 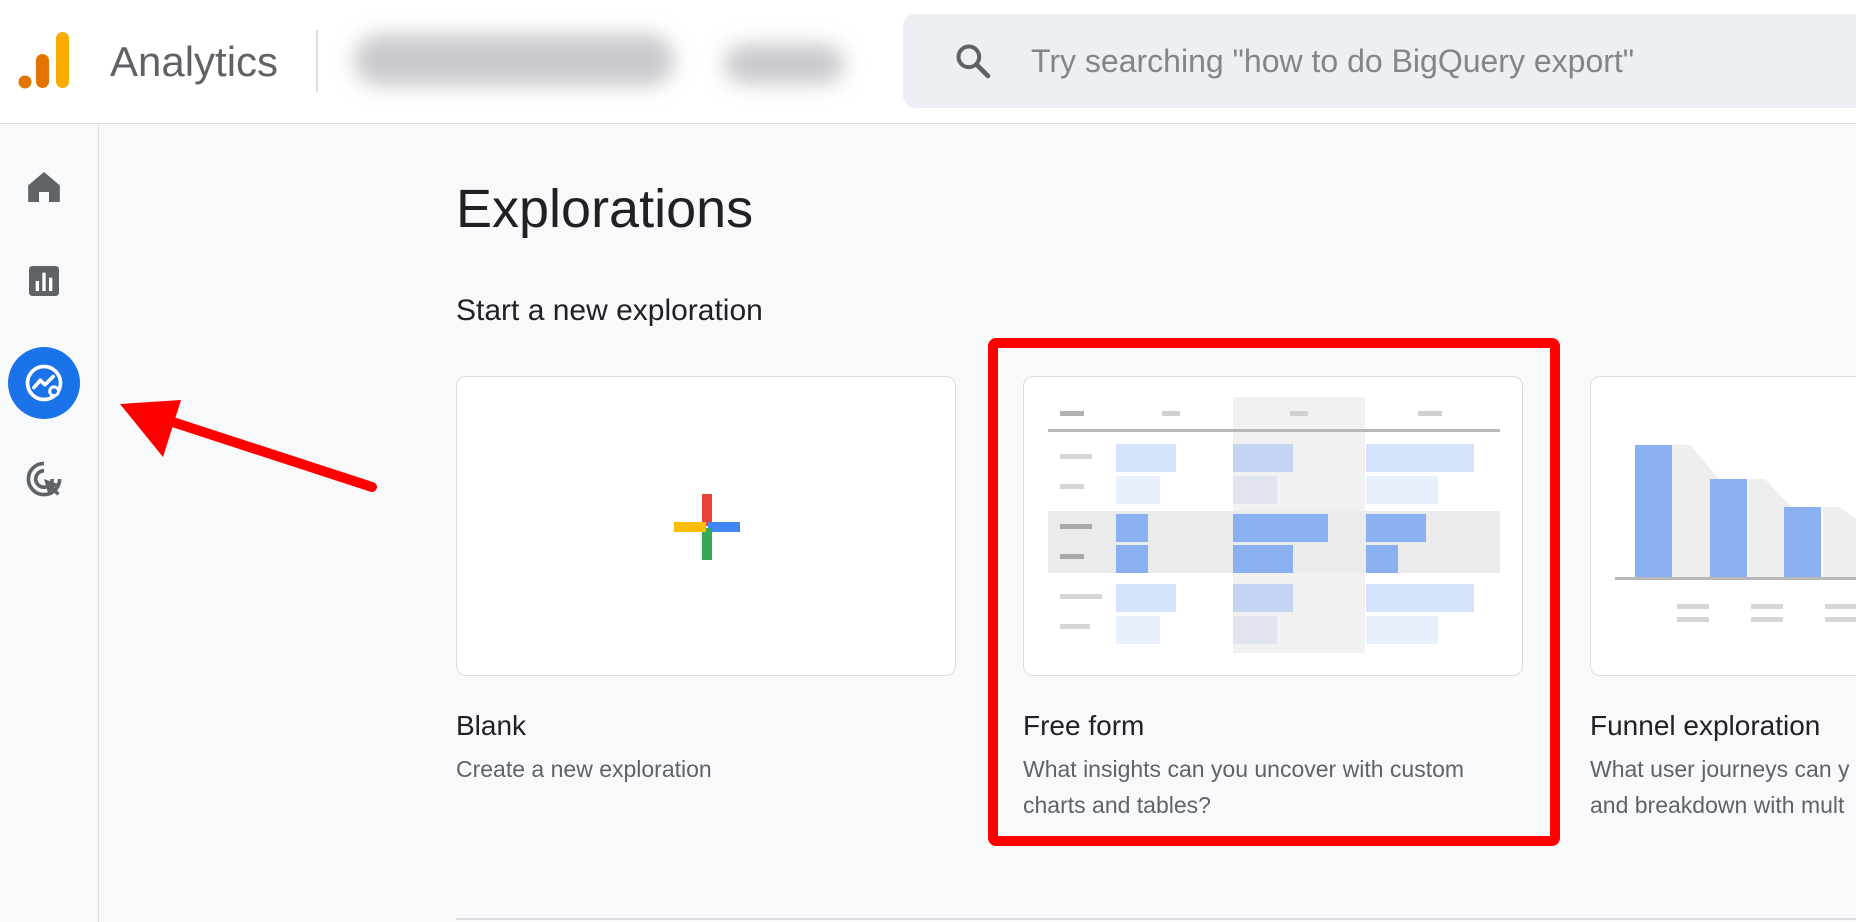 I want to click on google-analytics-logo, so click(x=45, y=60).